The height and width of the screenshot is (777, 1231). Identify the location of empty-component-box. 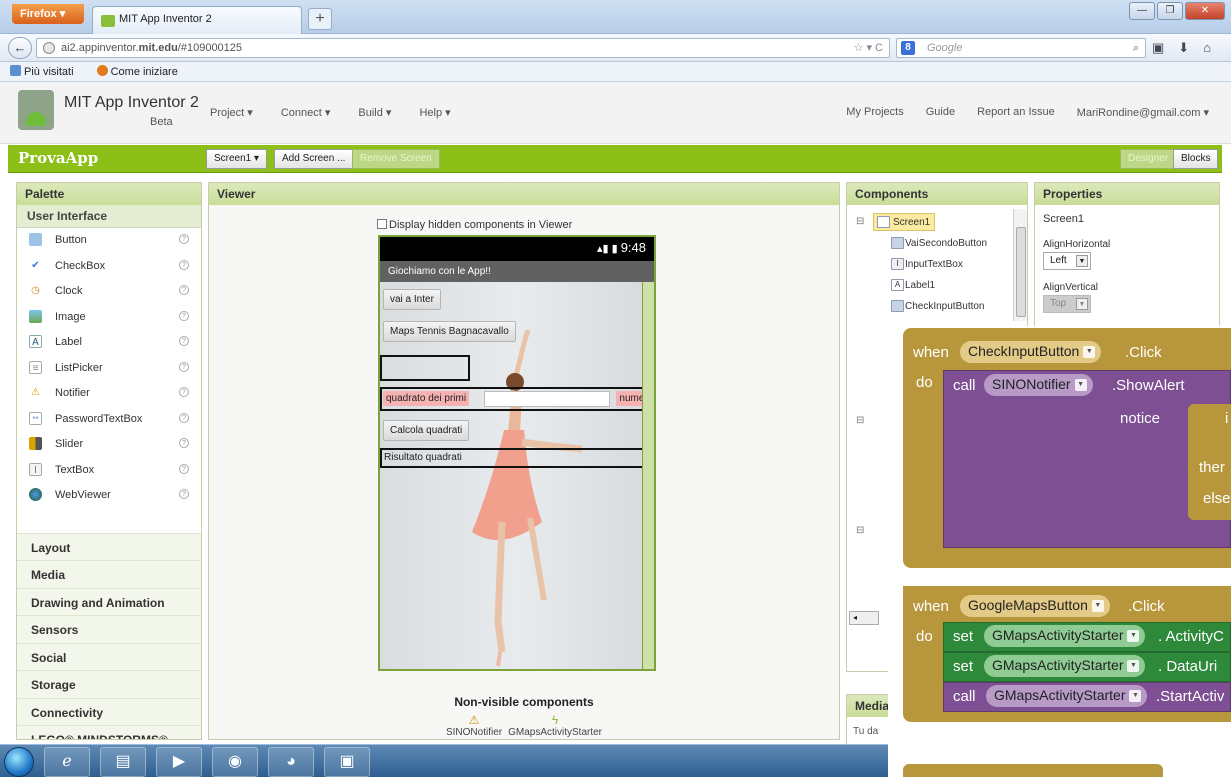
(425, 368).